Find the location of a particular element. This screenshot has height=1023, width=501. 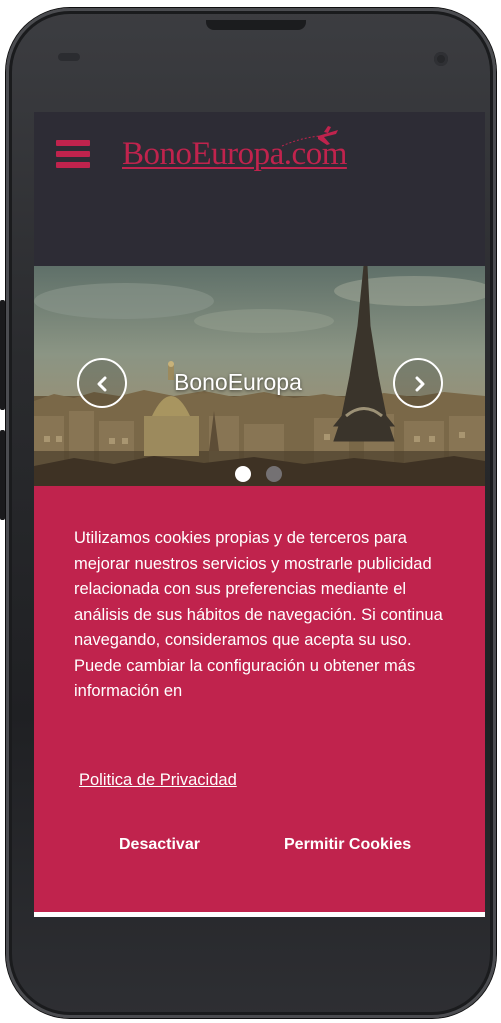

chevron-left-icon is located at coordinates (102, 384).